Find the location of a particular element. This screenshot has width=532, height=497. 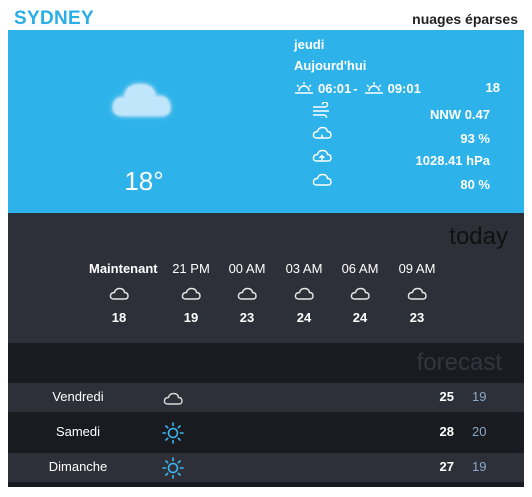

pressure-value: 1028.41 hPa is located at coordinates (452, 160).